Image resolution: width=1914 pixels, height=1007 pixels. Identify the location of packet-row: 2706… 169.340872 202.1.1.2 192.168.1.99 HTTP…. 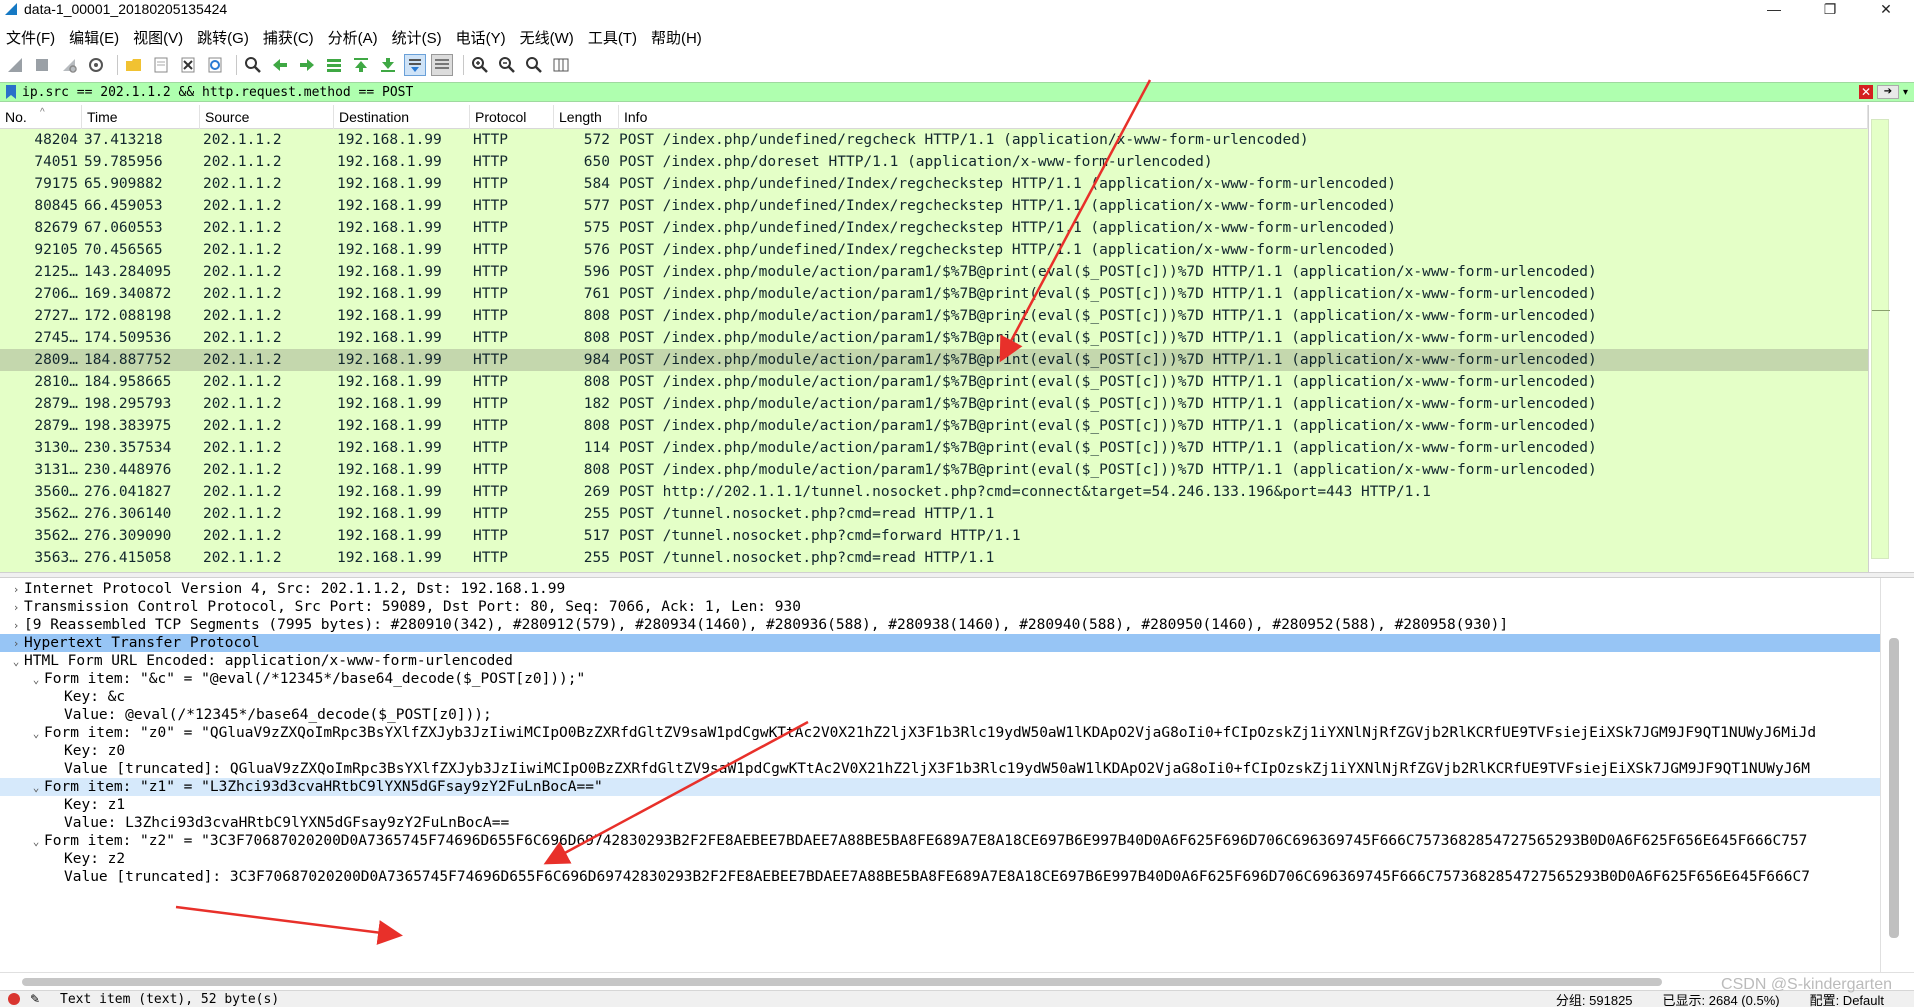
(934, 294).